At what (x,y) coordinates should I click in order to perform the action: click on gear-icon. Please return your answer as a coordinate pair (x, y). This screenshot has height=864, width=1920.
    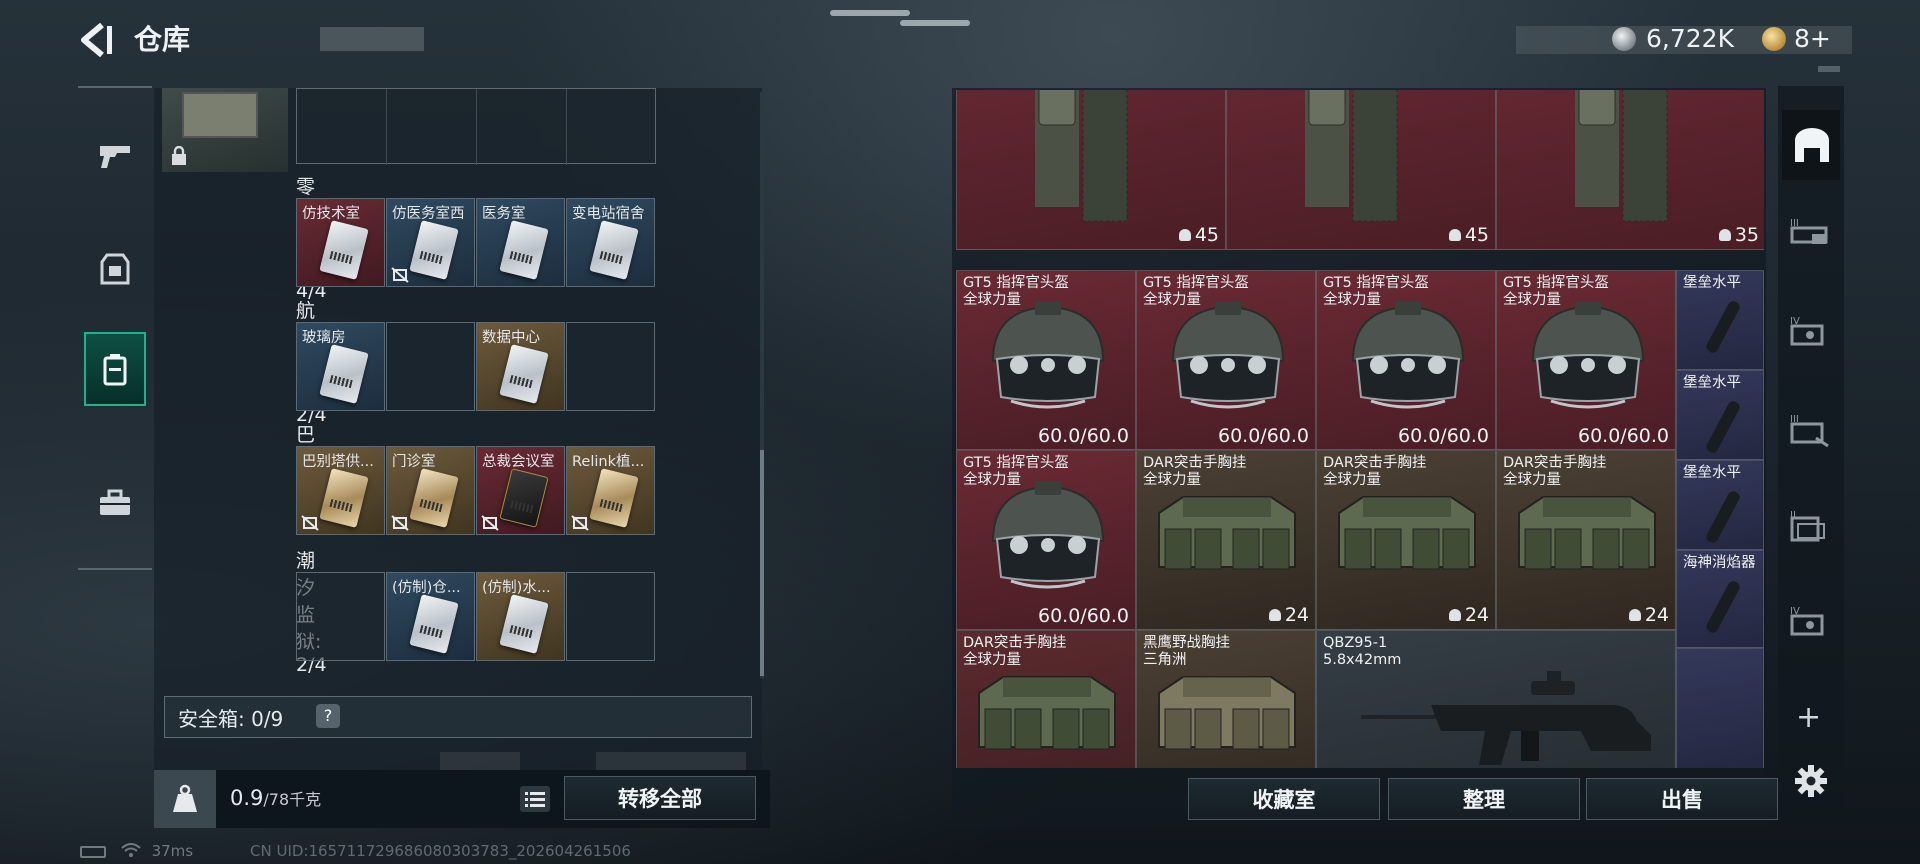
    Looking at the image, I should click on (1811, 781).